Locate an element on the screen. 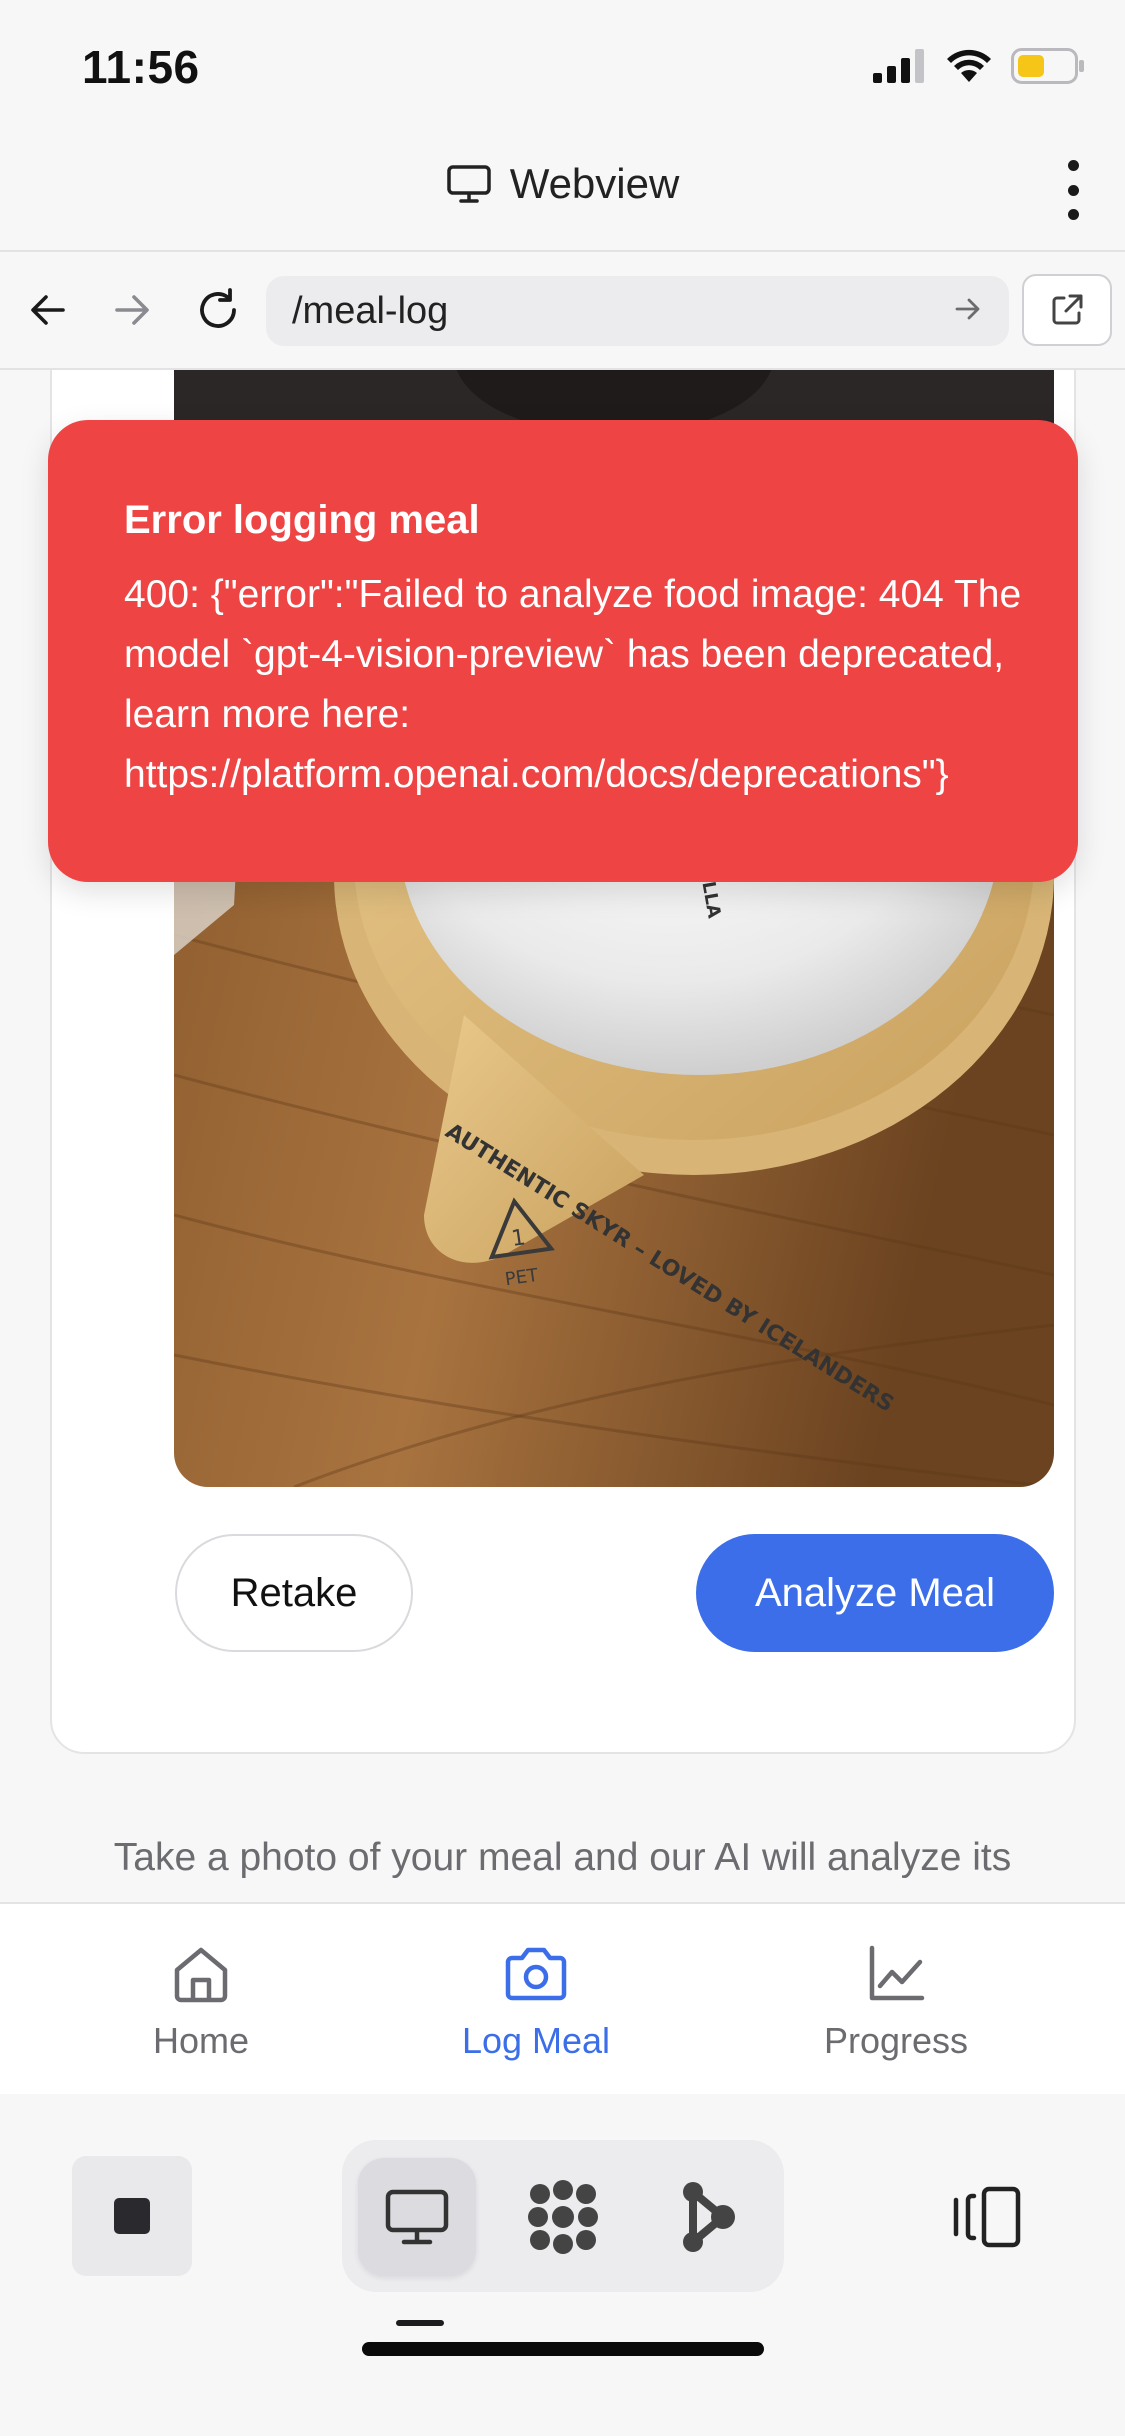 This screenshot has width=1125, height=2436. cellular-signal-icon is located at coordinates (898, 66).